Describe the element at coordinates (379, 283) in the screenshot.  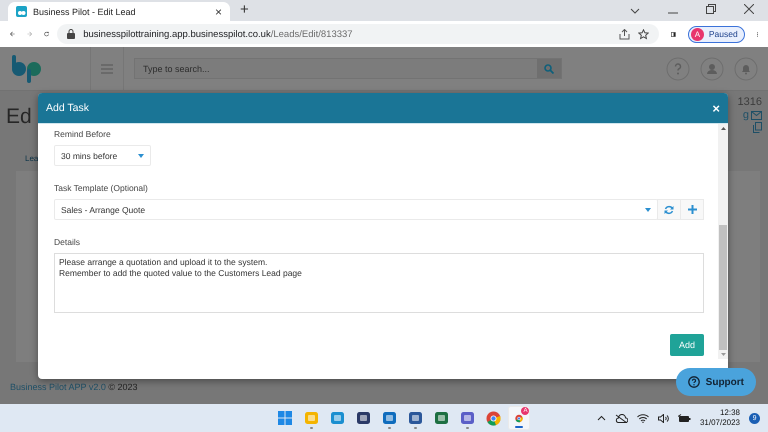
I see `details-field: Please arrange a quotation and upload it to the system. Remember to add the quoted value to the Customers Lead page` at that location.